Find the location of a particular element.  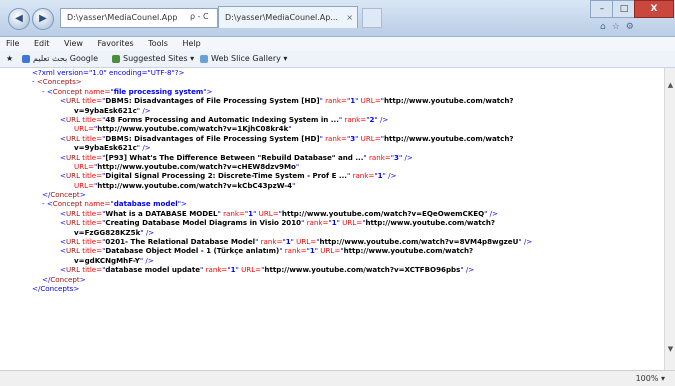

vertical-scrollbar: ▲ ▼ is located at coordinates (669, 219).